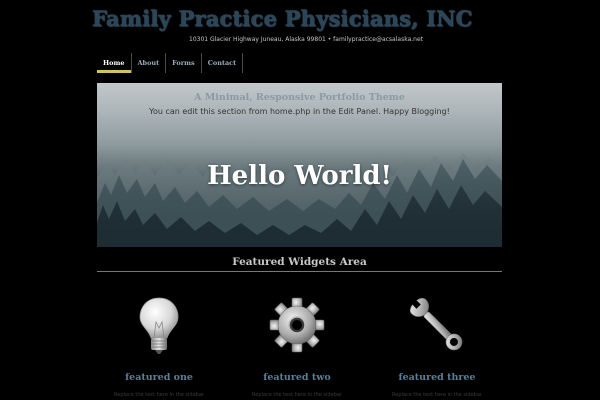 This screenshot has height=400, width=600. What do you see at coordinates (299, 262) in the screenshot?
I see `featured-widgets-title: Featured Widgets Area` at bounding box center [299, 262].